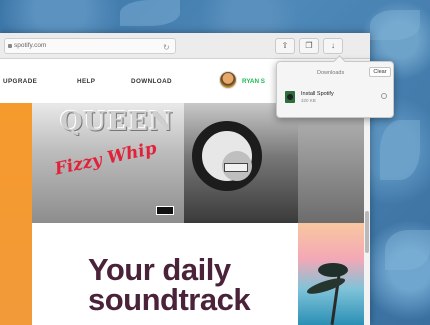 Image resolution: width=430 pixels, height=325 pixels. I want to click on scrollbar, so click(367, 214).